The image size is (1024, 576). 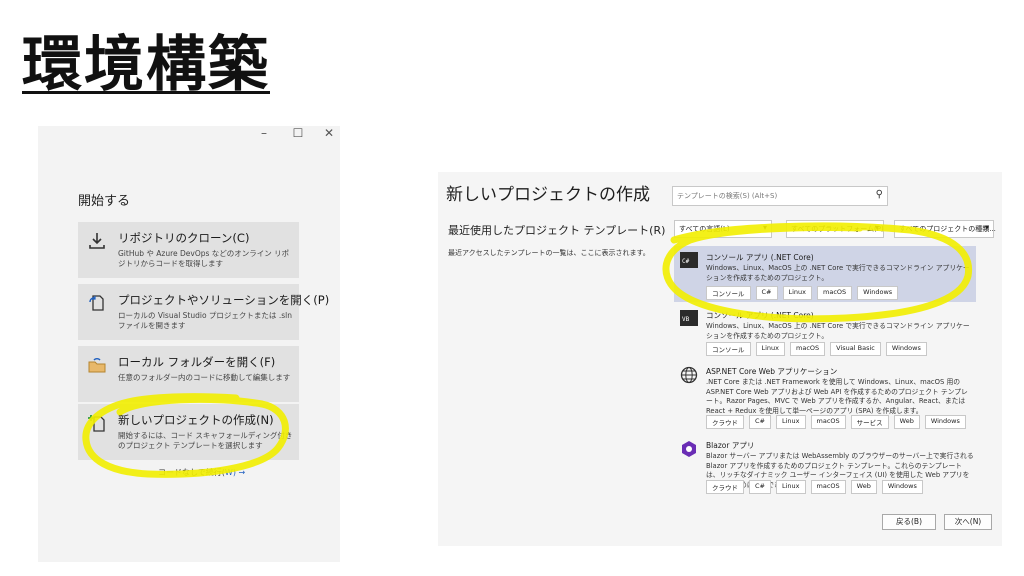 I want to click on link-arrow: ) →, so click(x=239, y=472).